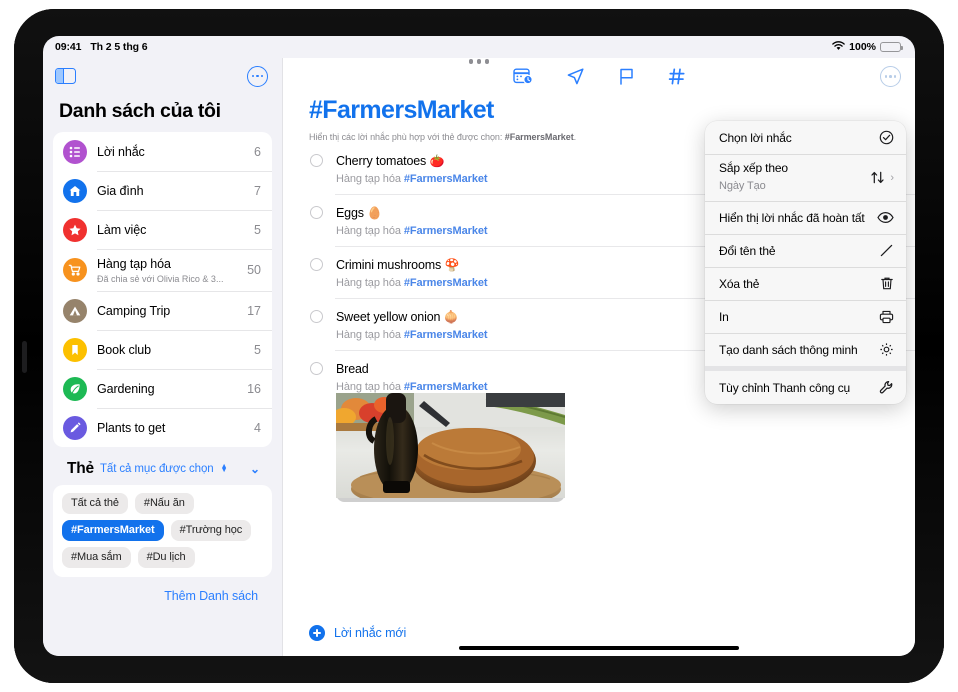  Describe the element at coordinates (257, 190) in the screenshot. I see `sidebar-item-count: 7` at that location.